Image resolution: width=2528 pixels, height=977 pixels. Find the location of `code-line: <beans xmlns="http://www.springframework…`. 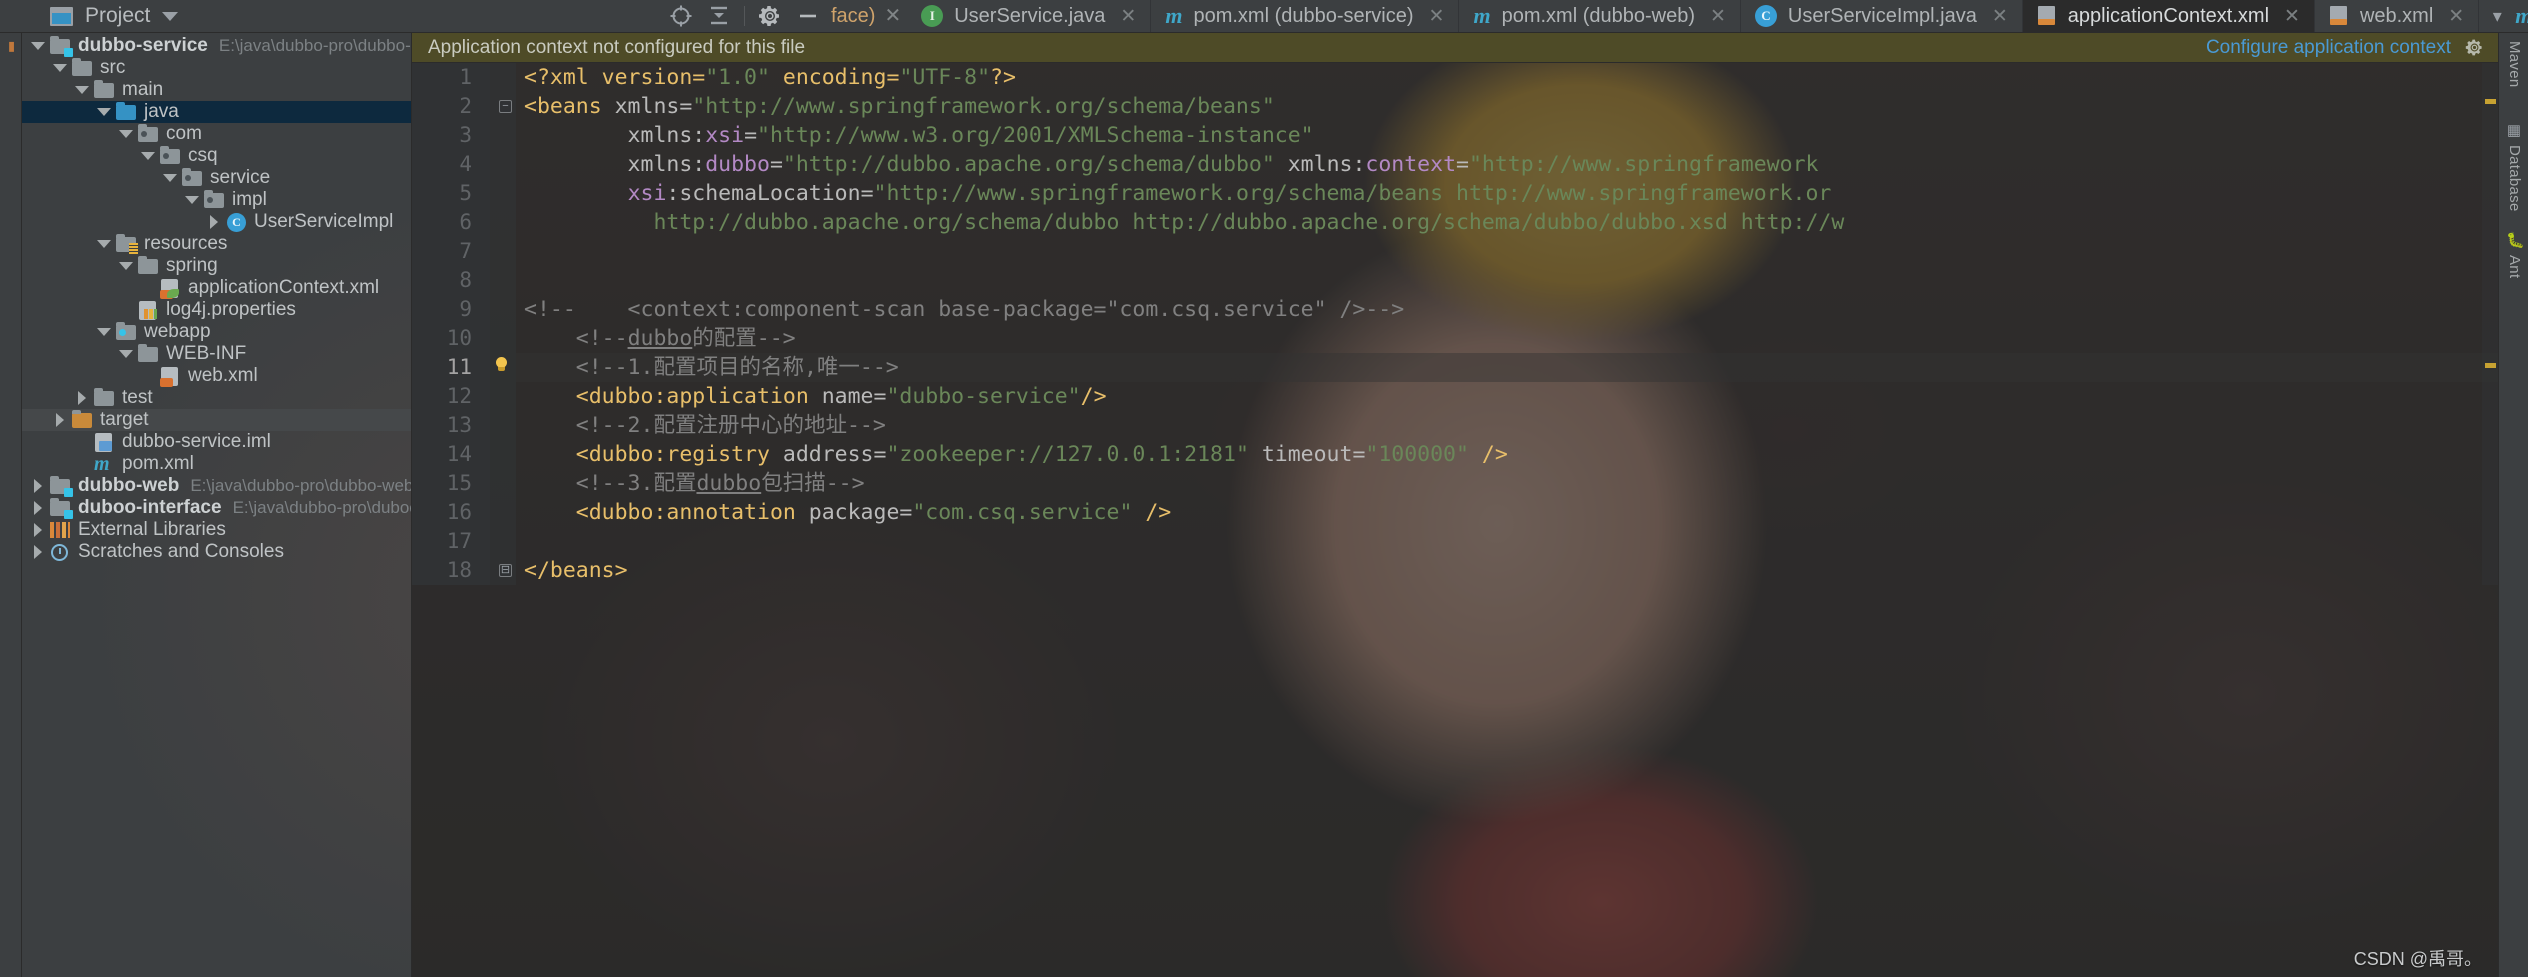

code-line: <beans xmlns="http://www.springframework… is located at coordinates (1507, 106).